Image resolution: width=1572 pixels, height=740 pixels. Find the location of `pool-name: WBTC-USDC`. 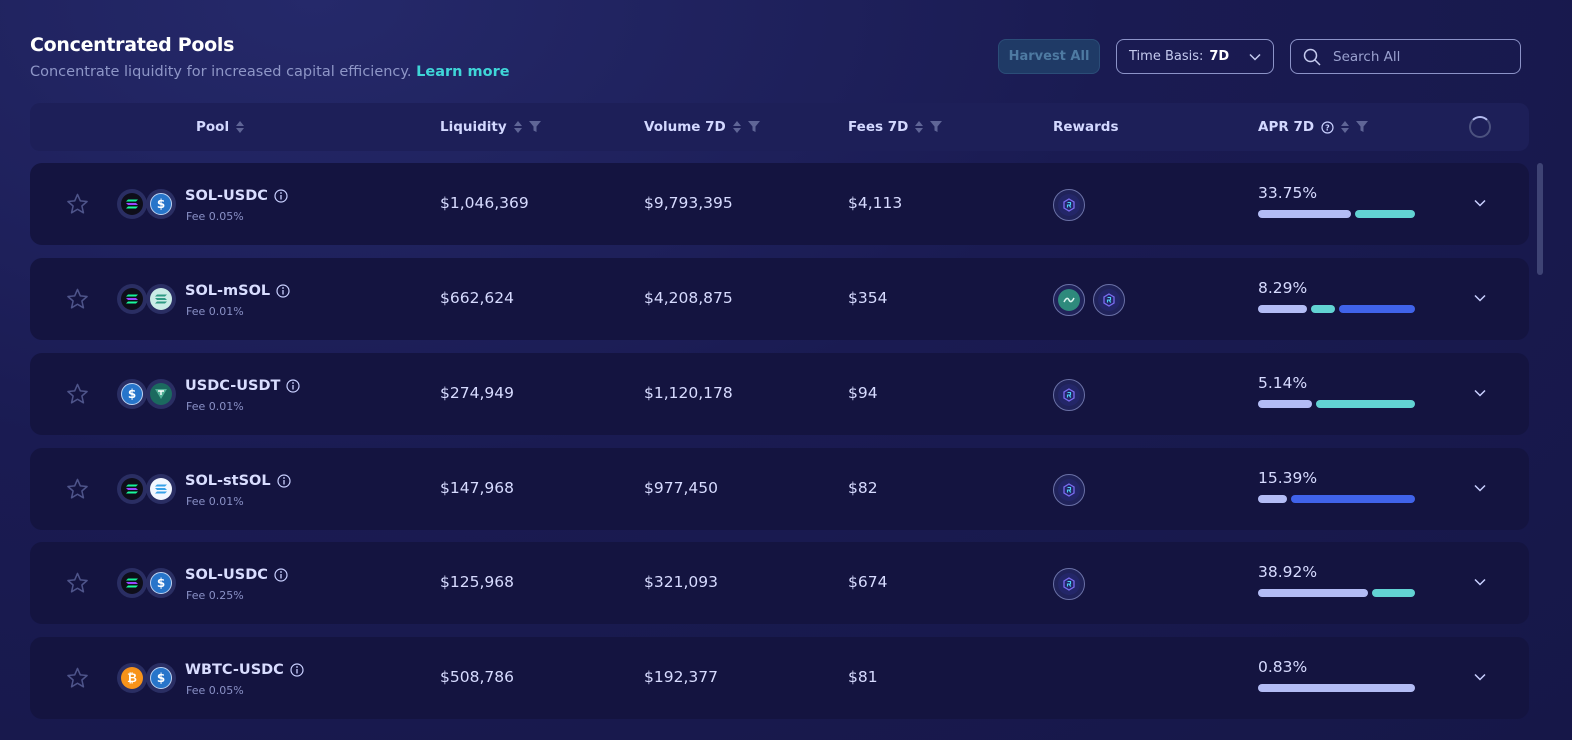

pool-name: WBTC-USDC is located at coordinates (244, 670).